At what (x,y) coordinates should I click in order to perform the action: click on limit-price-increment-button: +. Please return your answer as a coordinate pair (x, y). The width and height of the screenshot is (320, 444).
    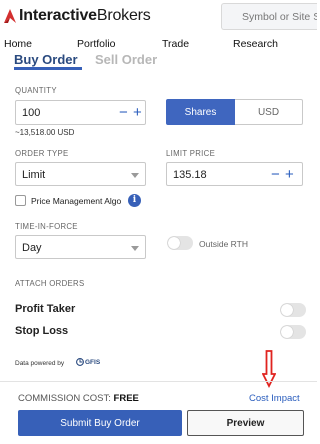
    Looking at the image, I should click on (289, 174).